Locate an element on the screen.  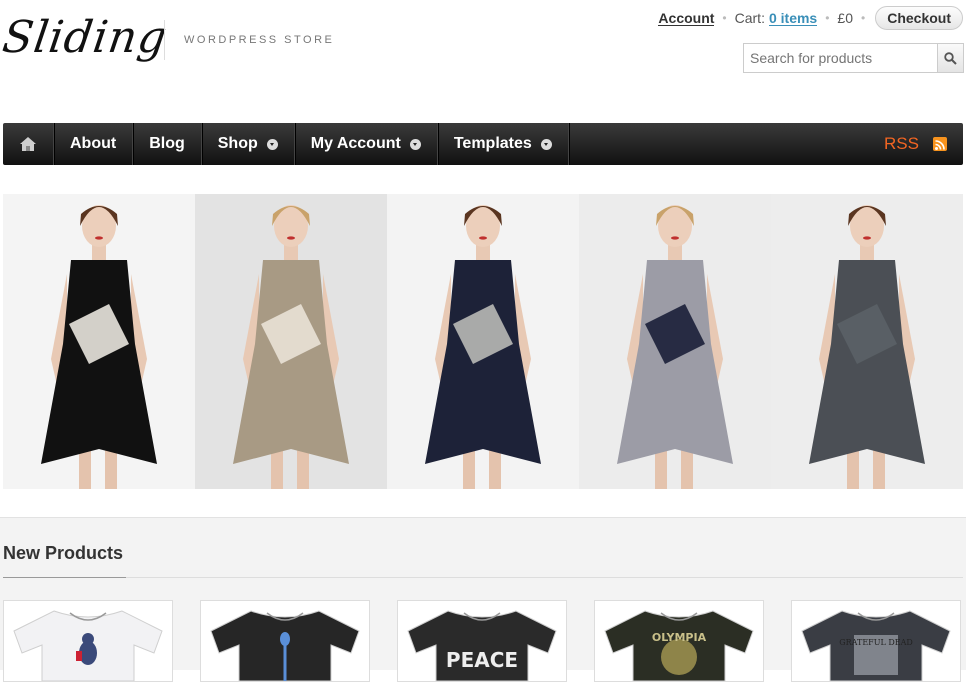
account-link: Account is located at coordinates (686, 18).